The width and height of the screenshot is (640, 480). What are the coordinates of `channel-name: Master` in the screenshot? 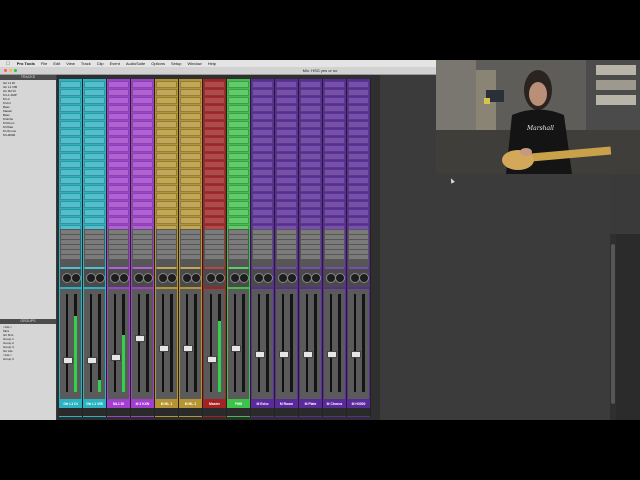 It's located at (214, 404).